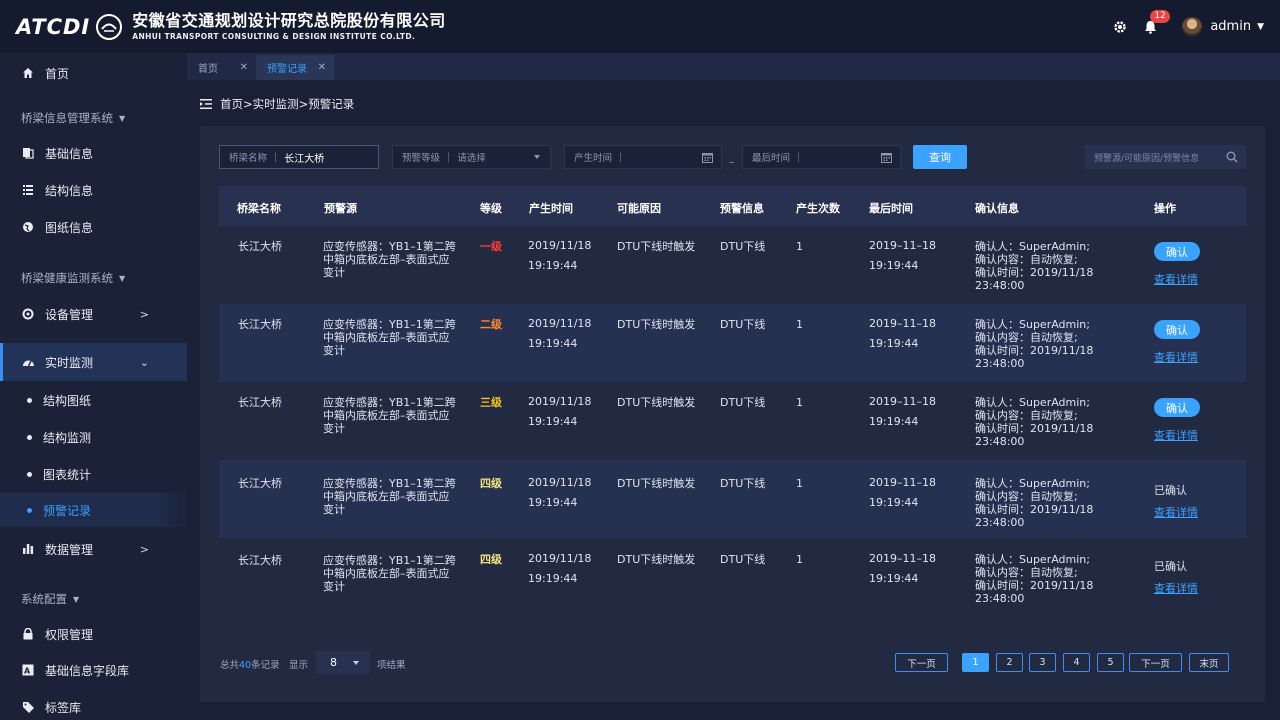 Image resolution: width=1280 pixels, height=720 pixels. What do you see at coordinates (821, 157) in the screenshot?
I see `end-time-field: 最后时间 |` at bounding box center [821, 157].